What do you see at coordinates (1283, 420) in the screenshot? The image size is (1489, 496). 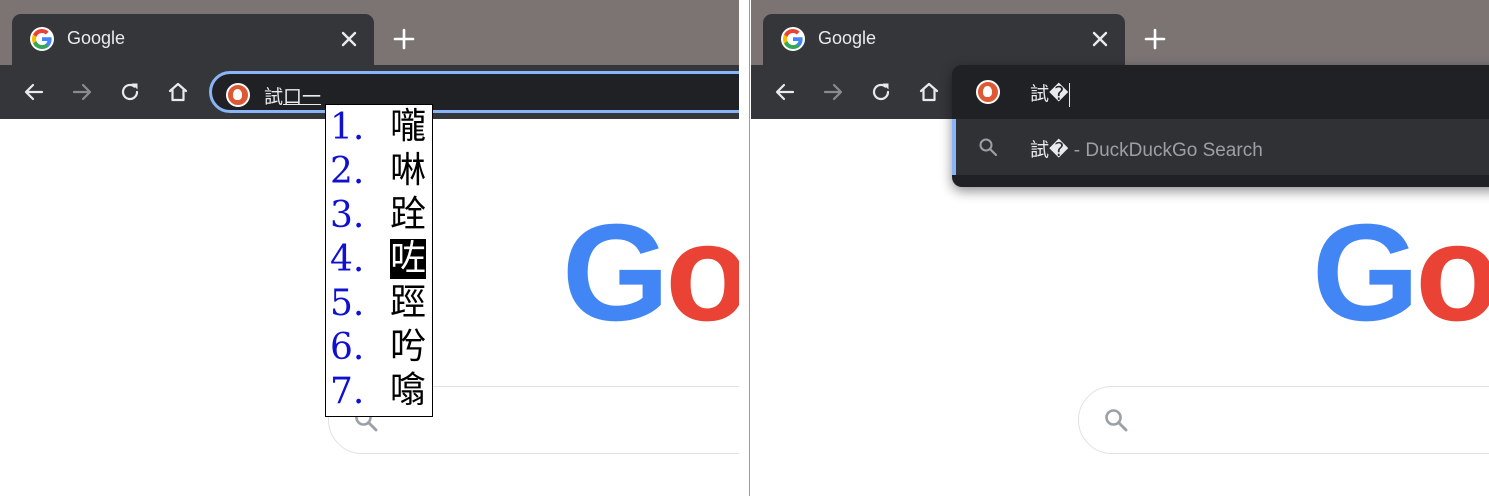 I see `search-box` at bounding box center [1283, 420].